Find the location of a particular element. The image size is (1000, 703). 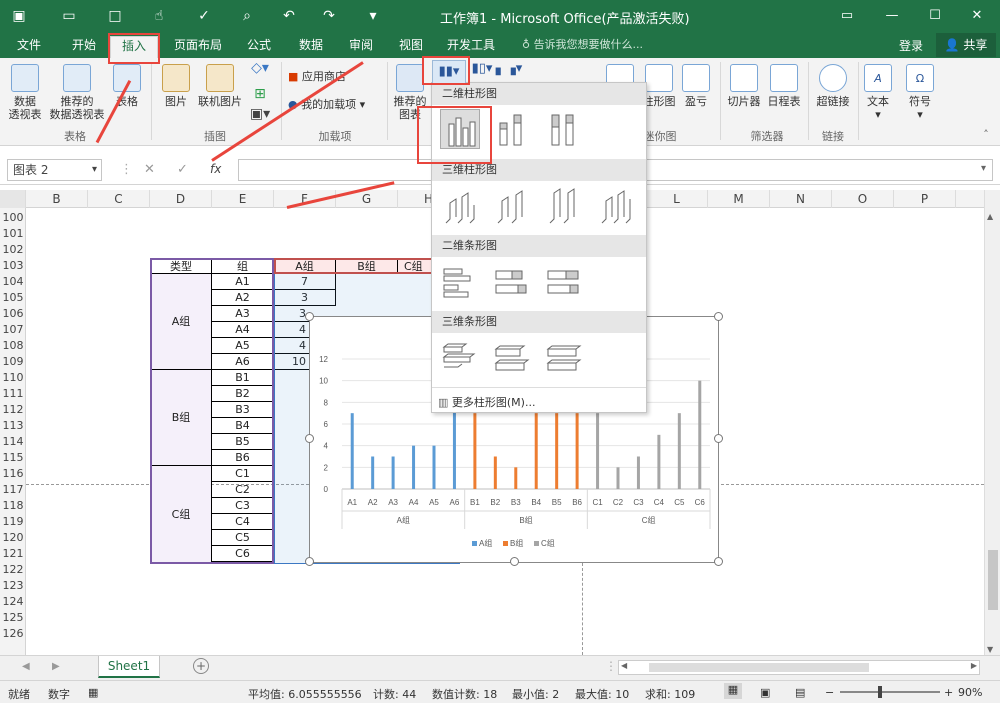

group-cell: A4 is located at coordinates (243, 330).